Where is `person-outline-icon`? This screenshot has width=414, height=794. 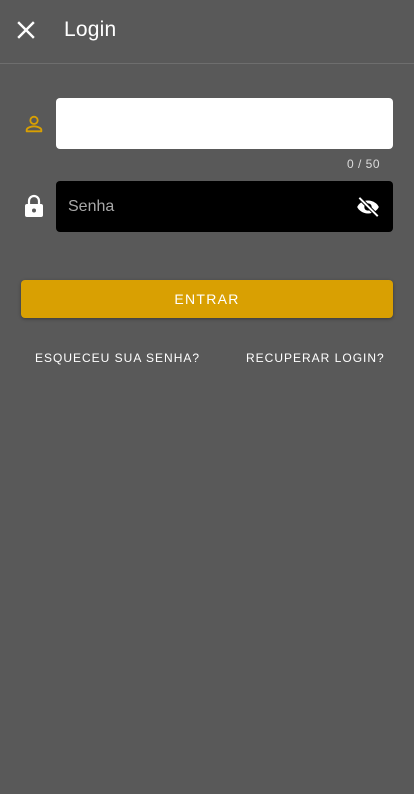 person-outline-icon is located at coordinates (34, 124).